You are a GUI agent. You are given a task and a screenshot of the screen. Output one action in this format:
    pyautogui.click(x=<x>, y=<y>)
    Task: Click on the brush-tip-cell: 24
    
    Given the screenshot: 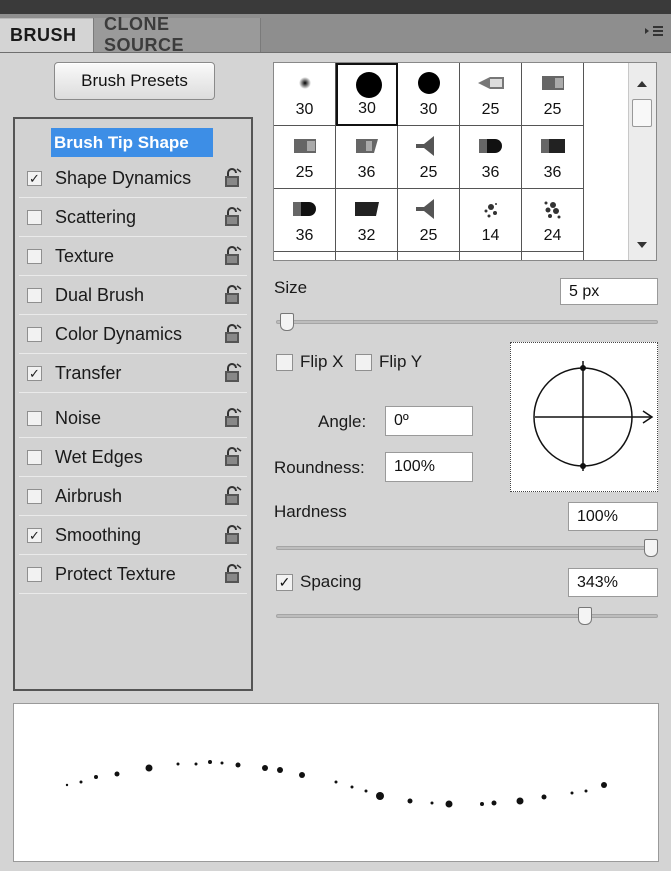 What is the action you would take?
    pyautogui.click(x=553, y=220)
    